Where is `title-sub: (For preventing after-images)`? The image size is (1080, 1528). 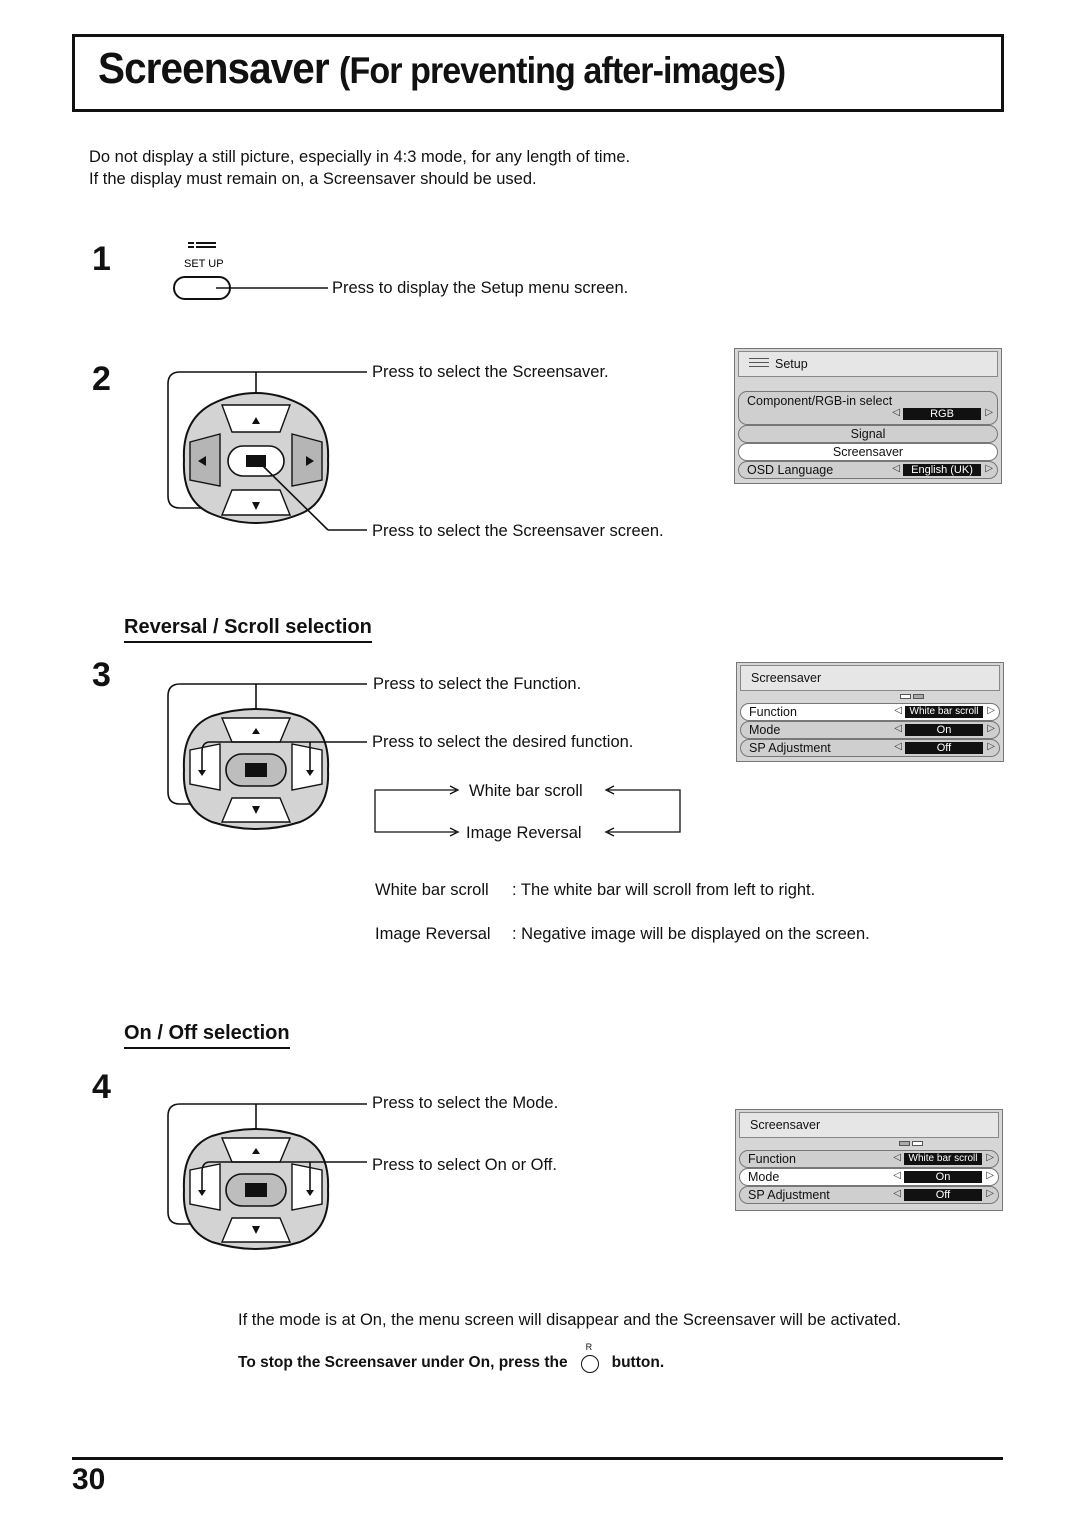
title-sub: (For preventing after-images) is located at coordinates (562, 70).